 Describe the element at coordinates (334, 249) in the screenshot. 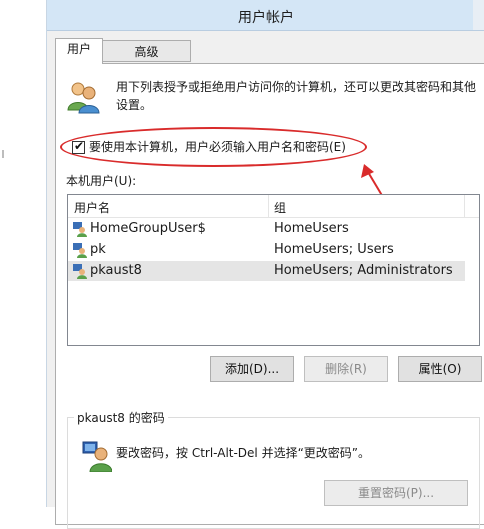

I see `user-group: HomeUsers; Users` at that location.